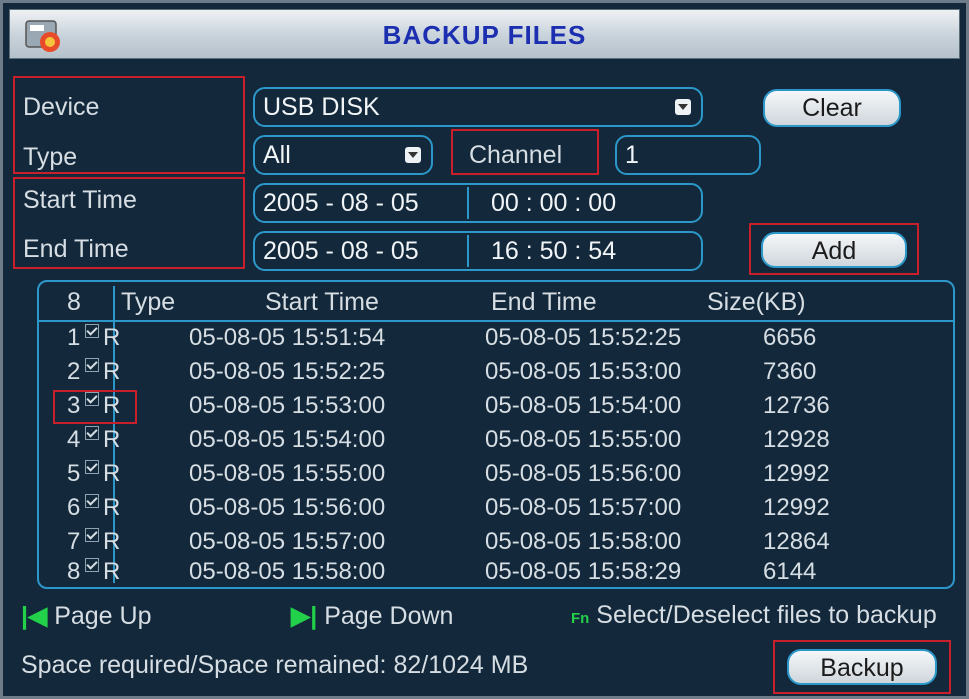 This screenshot has width=969, height=699. Describe the element at coordinates (790, 371) in the screenshot. I see `row-size: 7360` at that location.